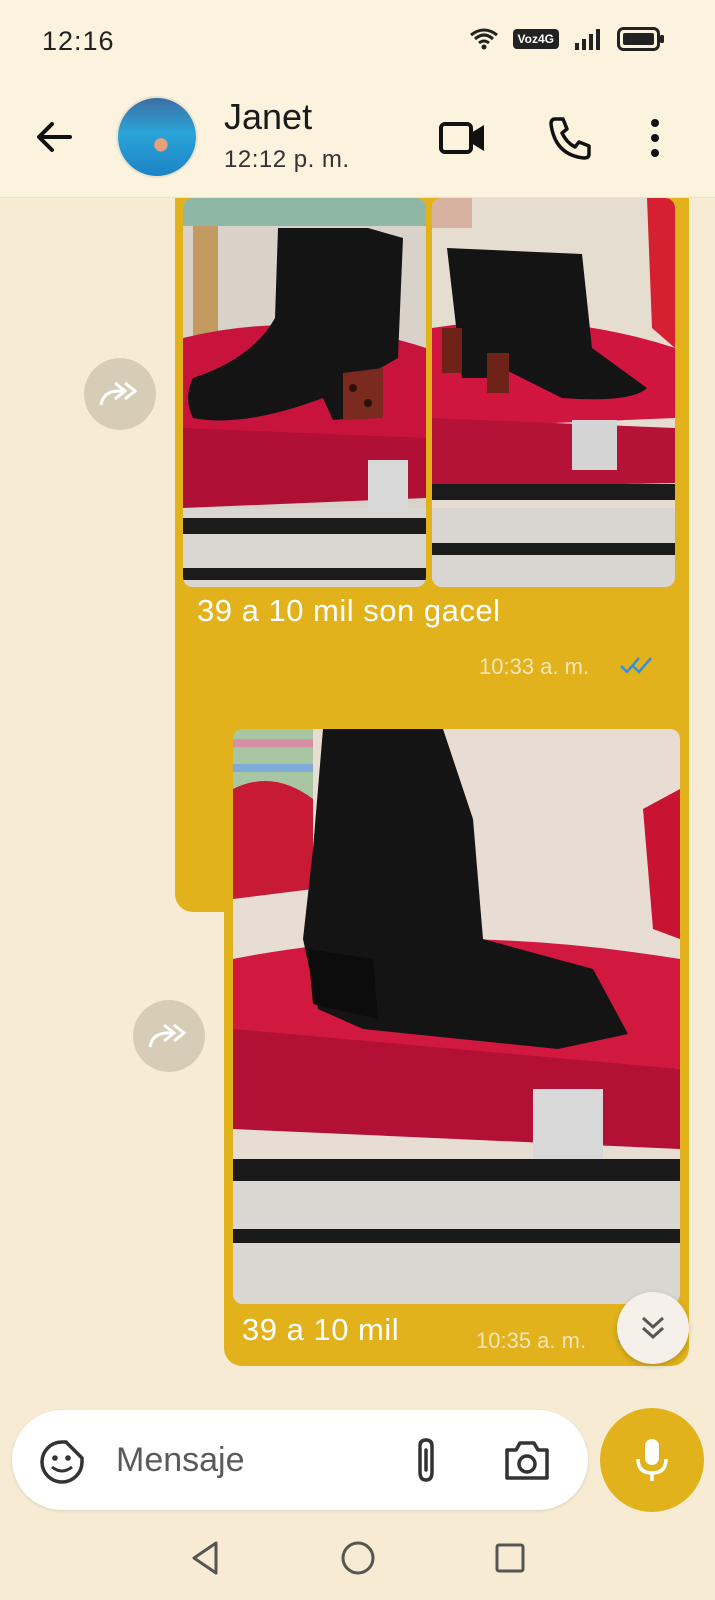 This screenshot has height=1600, width=715. Describe the element at coordinates (321, 1329) in the screenshot. I see `message-2-caption: 39 a 10 mil` at that location.